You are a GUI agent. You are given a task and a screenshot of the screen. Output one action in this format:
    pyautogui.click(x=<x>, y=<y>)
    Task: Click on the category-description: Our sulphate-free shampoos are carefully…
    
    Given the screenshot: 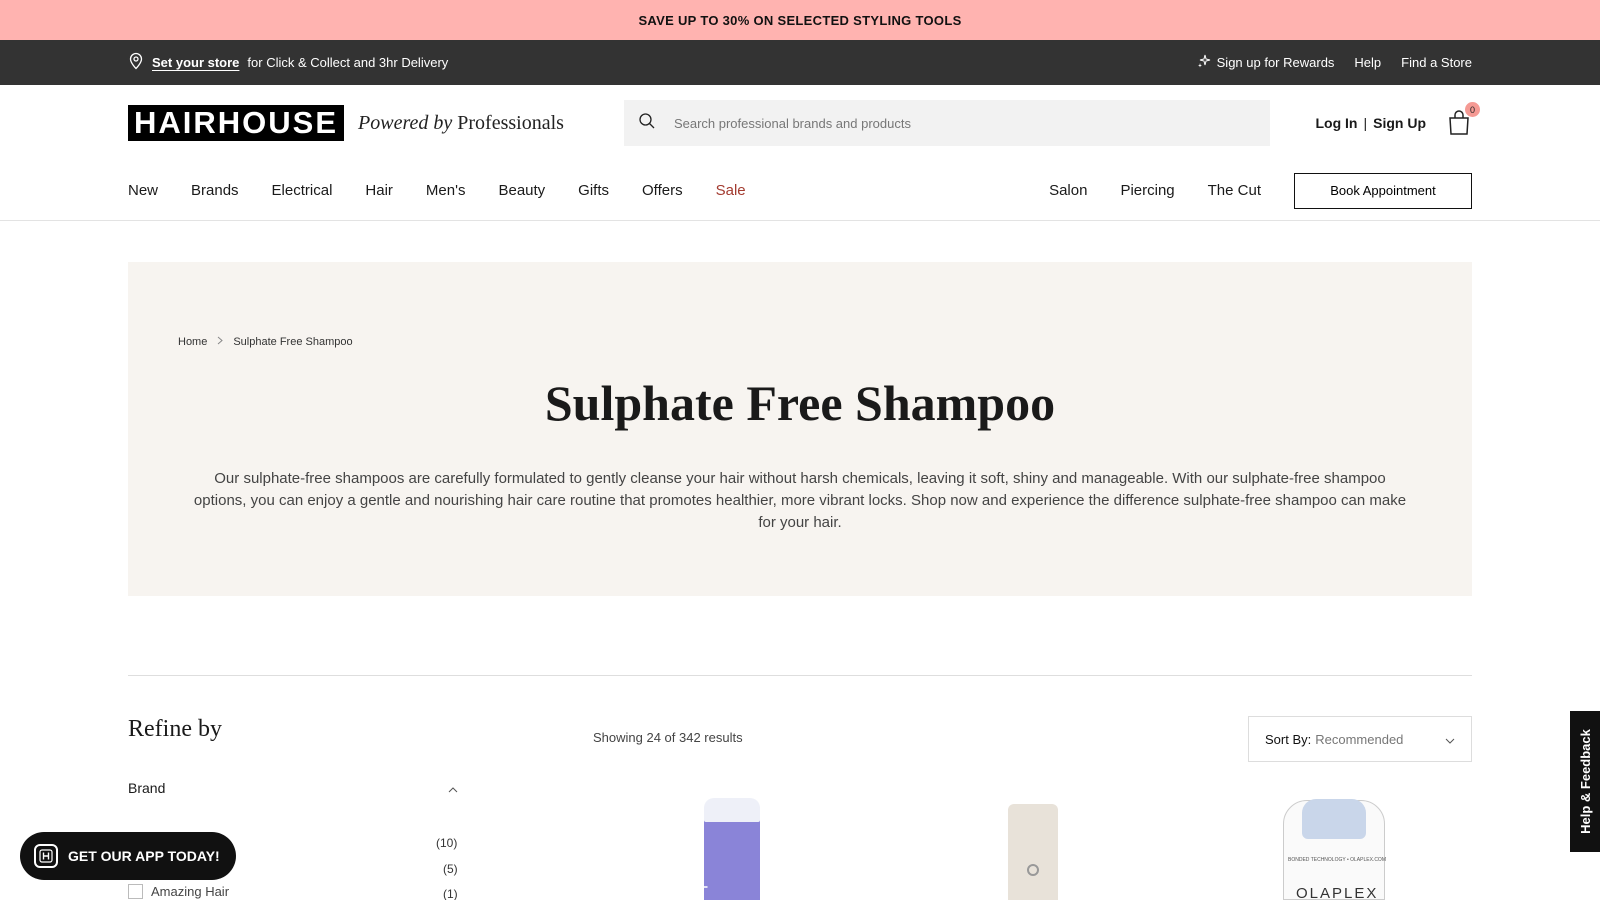 What is the action you would take?
    pyautogui.click(x=800, y=500)
    